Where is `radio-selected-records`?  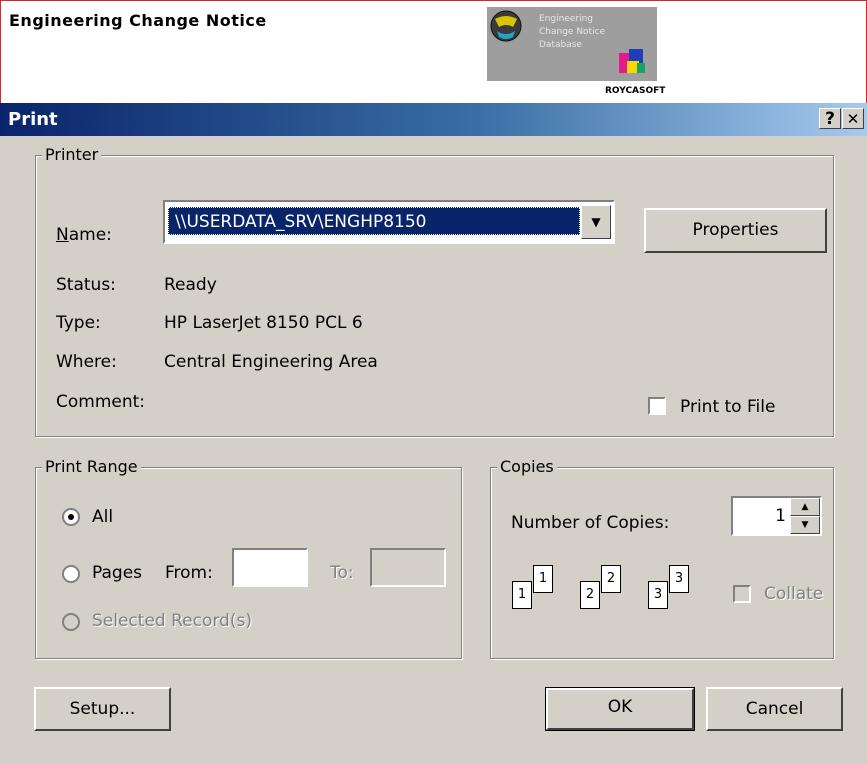 radio-selected-records is located at coordinates (71, 622).